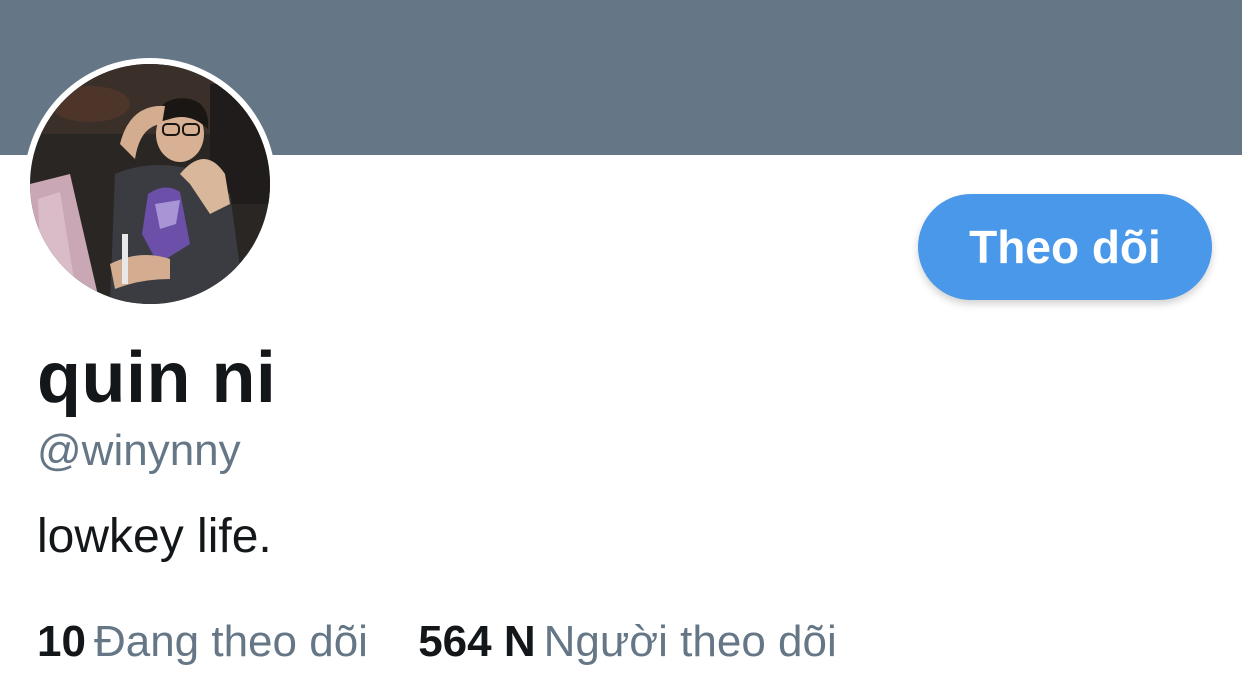 Image resolution: width=1242 pixels, height=687 pixels. I want to click on followers-stat: 564 N Người theo dõi, so click(627, 642).